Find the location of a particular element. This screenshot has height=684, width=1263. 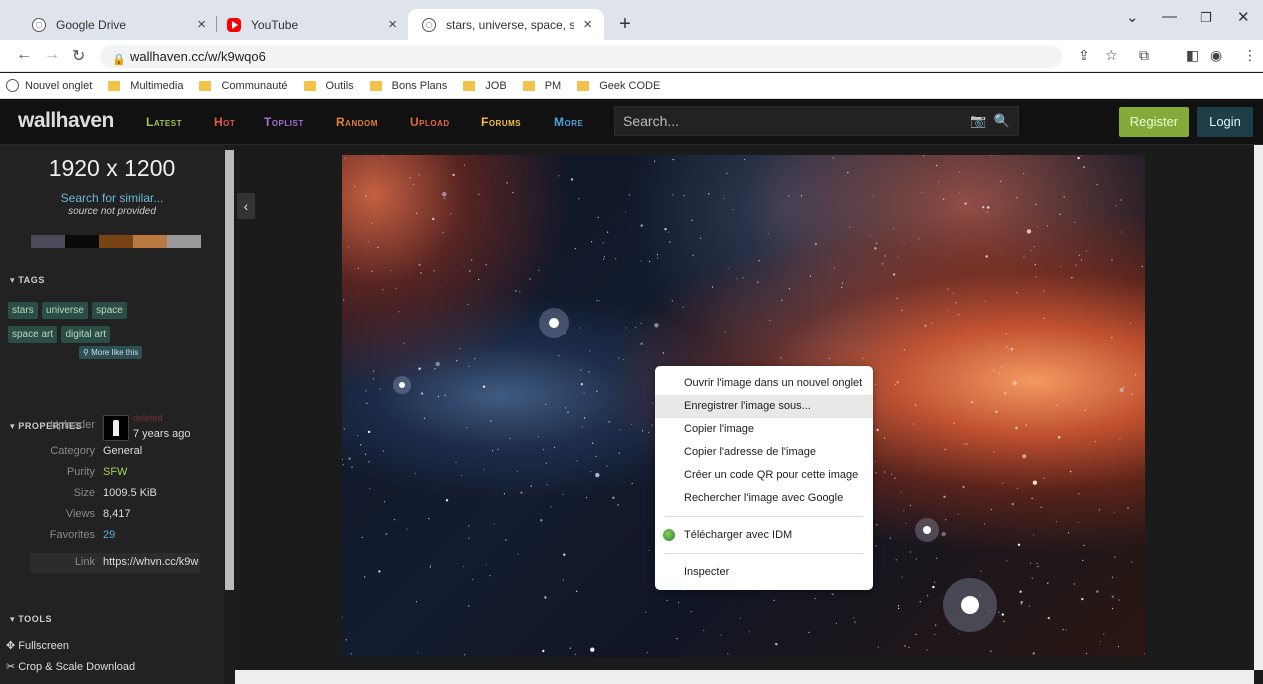

uploader-name: deleted is located at coordinates (148, 418).